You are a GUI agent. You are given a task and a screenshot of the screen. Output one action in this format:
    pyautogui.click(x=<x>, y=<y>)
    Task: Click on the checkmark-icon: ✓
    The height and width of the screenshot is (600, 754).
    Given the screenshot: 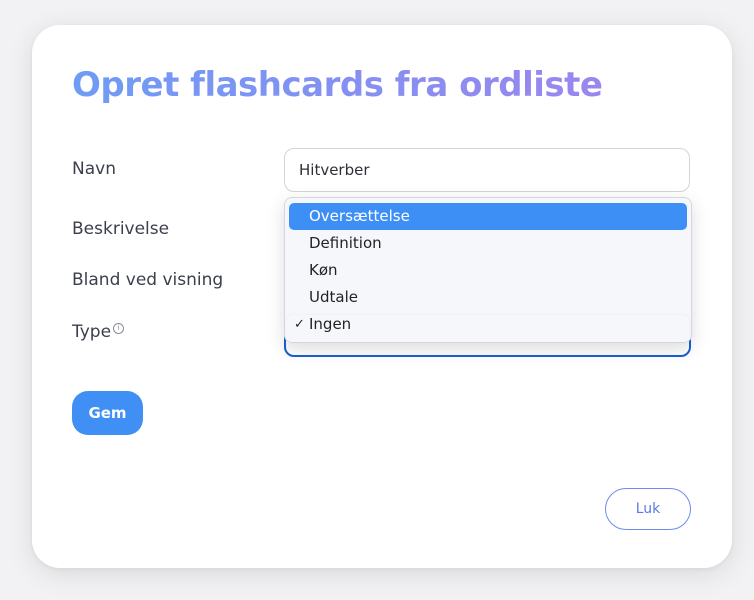 What is the action you would take?
    pyautogui.click(x=299, y=324)
    